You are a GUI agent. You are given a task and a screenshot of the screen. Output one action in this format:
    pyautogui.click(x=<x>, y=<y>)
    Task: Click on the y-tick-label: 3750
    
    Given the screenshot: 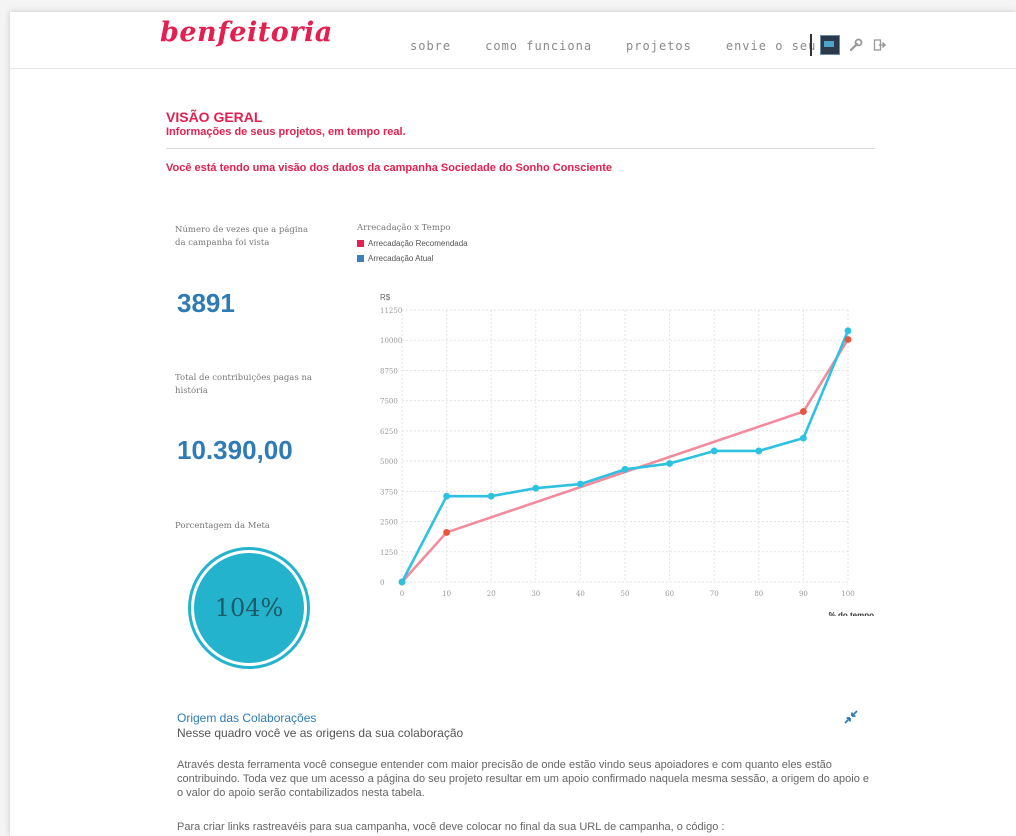 What is the action you would take?
    pyautogui.click(x=389, y=492)
    